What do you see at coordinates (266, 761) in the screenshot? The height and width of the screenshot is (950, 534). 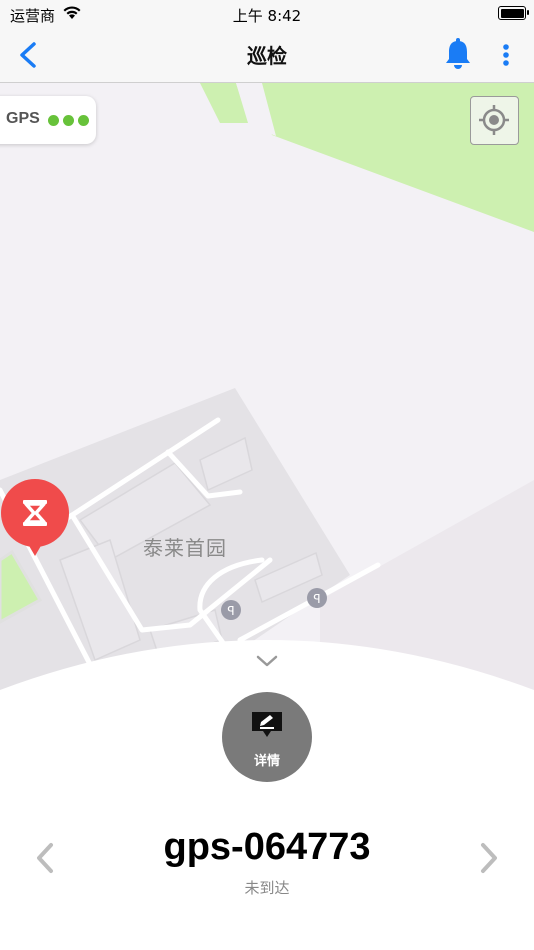 I see `details-label: 详情` at bounding box center [266, 761].